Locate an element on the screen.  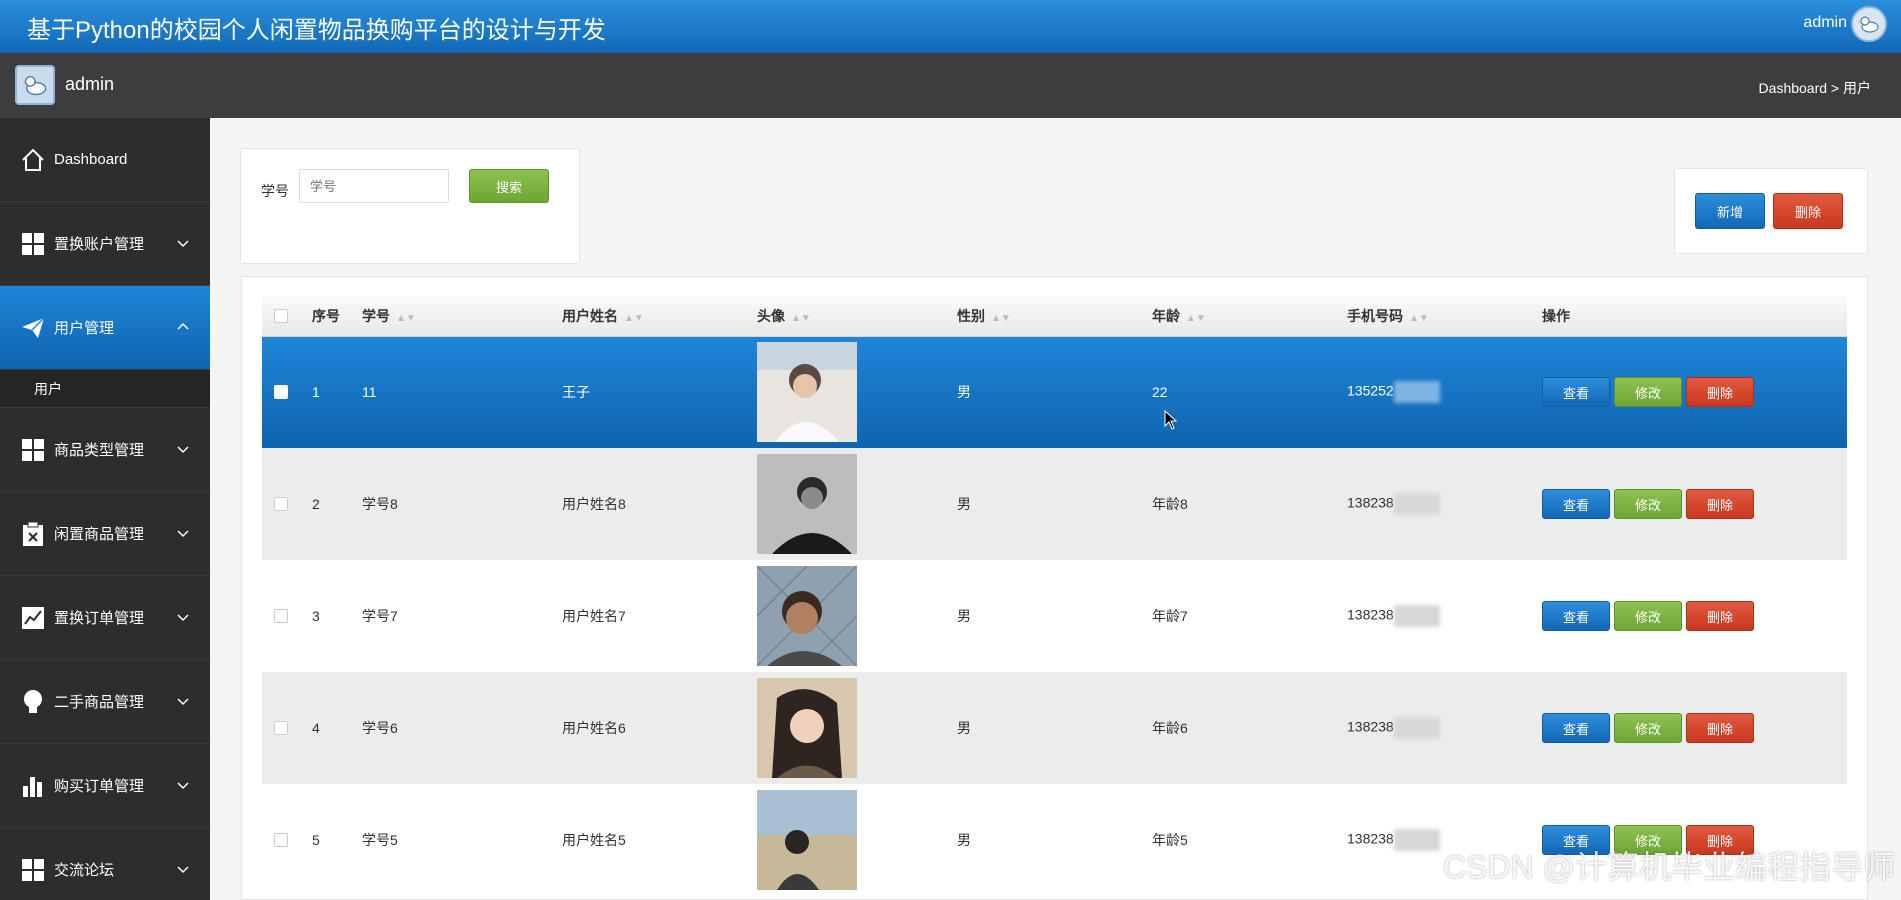
sidebar-item-label: 置换账户管理 is located at coordinates (99, 244).